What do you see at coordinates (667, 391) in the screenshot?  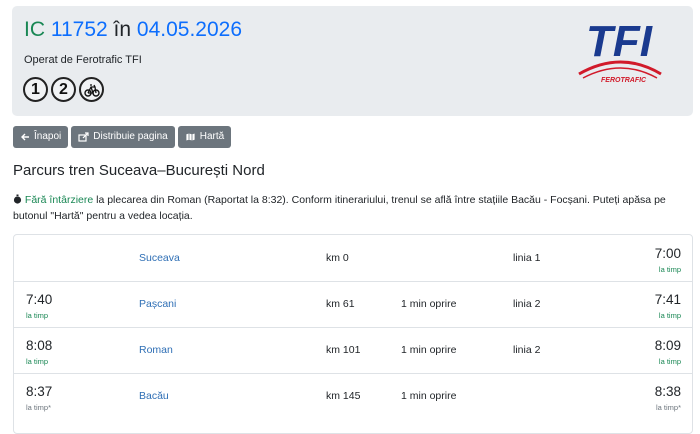 I see `departure-time: 8:38` at bounding box center [667, 391].